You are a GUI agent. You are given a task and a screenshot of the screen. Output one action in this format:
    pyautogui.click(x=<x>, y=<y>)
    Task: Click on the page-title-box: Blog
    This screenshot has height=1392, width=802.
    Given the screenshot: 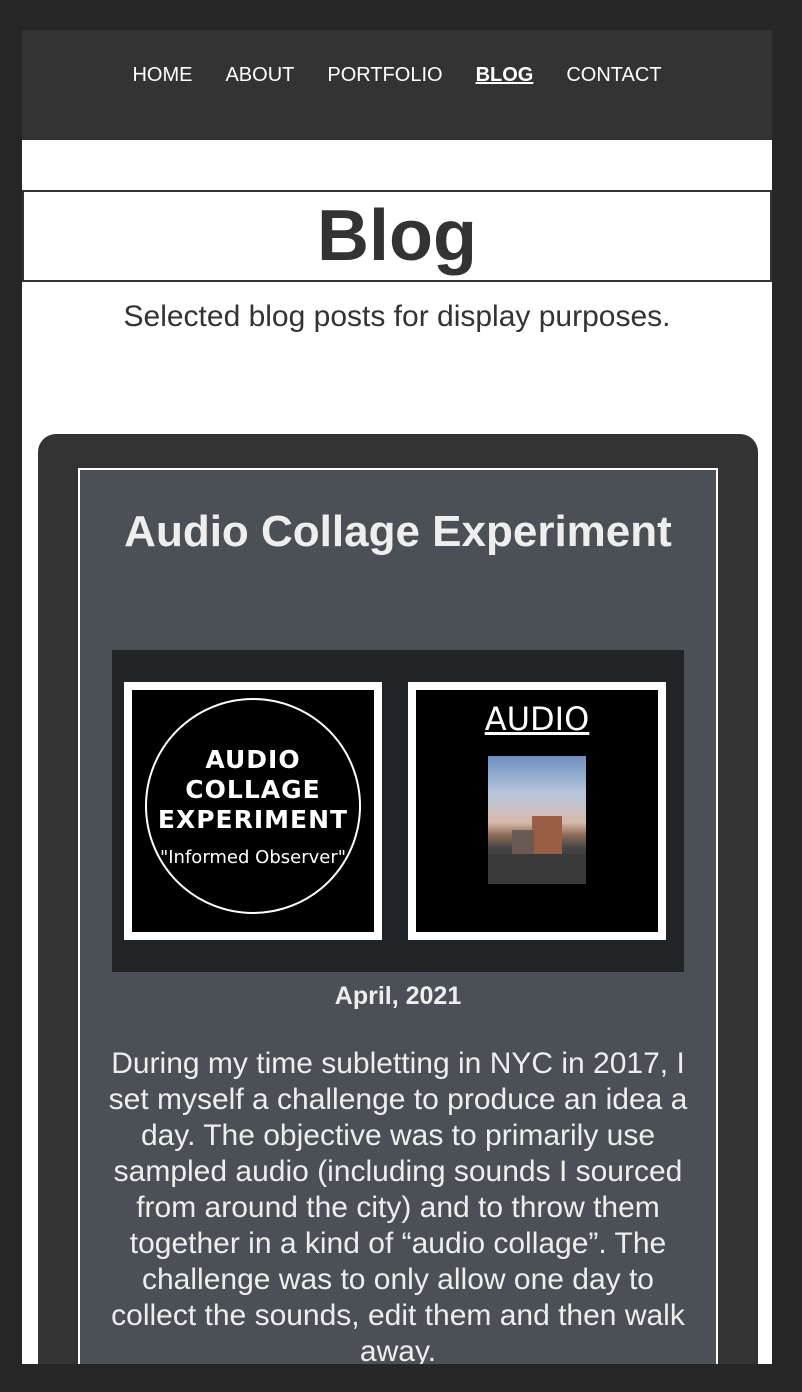 What is the action you would take?
    pyautogui.click(x=397, y=236)
    